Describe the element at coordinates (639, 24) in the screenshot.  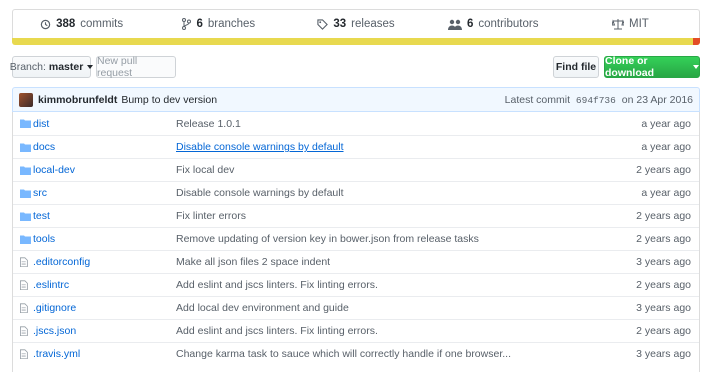
I see `license-label: MIT` at that location.